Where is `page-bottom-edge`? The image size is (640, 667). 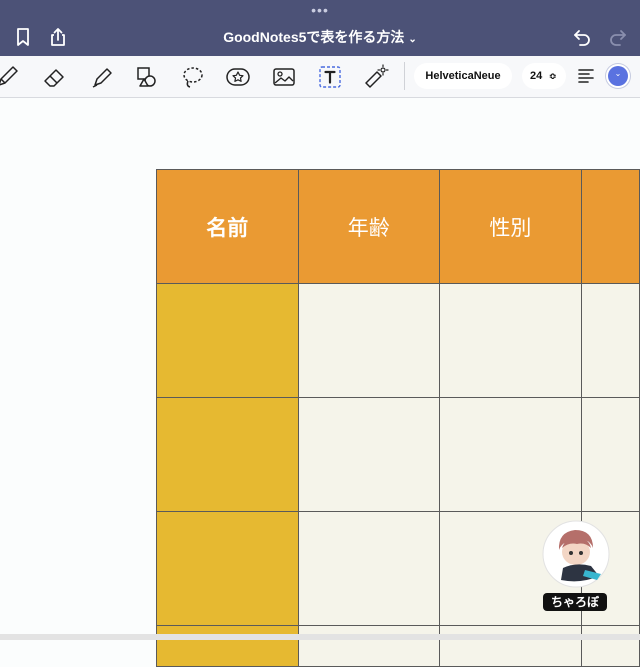 page-bottom-edge is located at coordinates (320, 637).